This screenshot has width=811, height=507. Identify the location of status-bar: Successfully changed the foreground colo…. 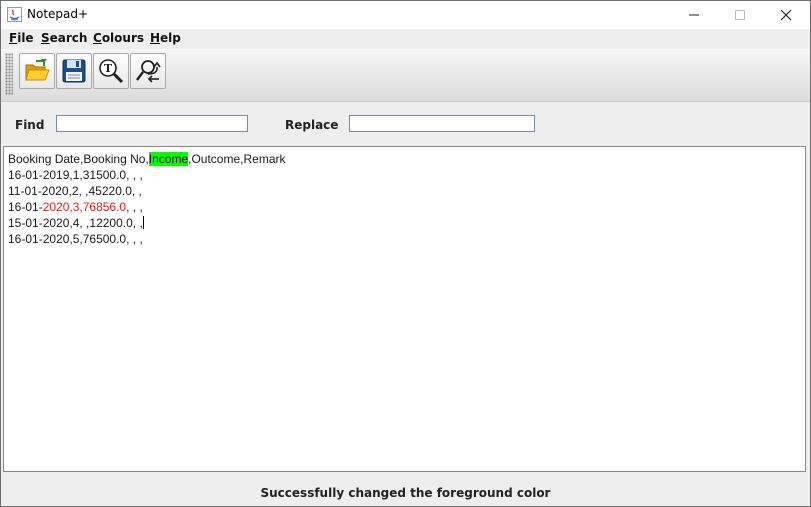
(405, 489).